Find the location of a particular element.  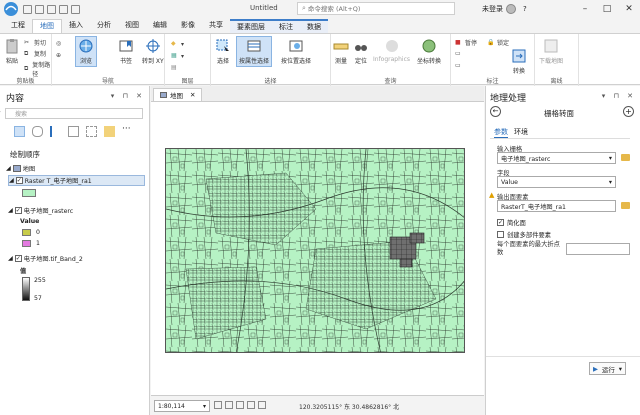

tab-environments: 环境 is located at coordinates (521, 132).